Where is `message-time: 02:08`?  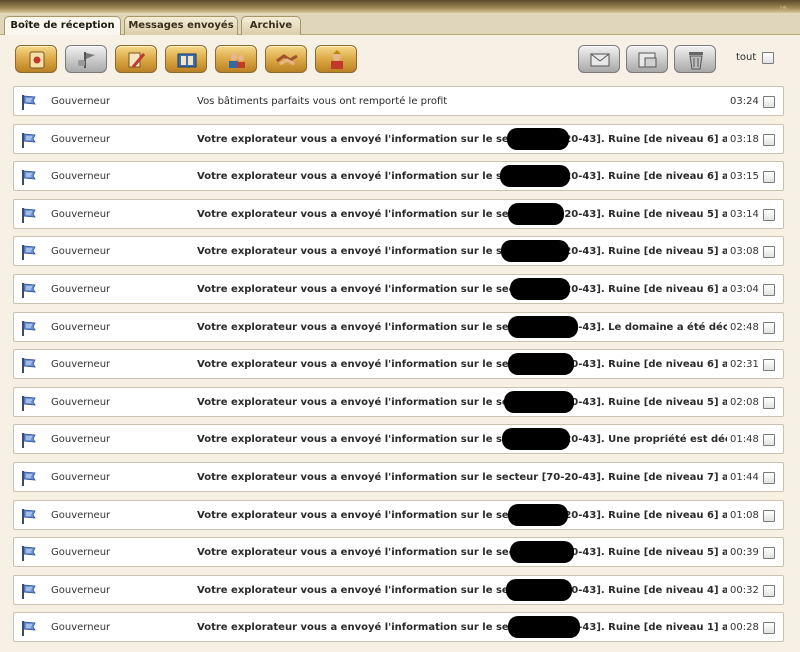 message-time: 02:08 is located at coordinates (744, 402).